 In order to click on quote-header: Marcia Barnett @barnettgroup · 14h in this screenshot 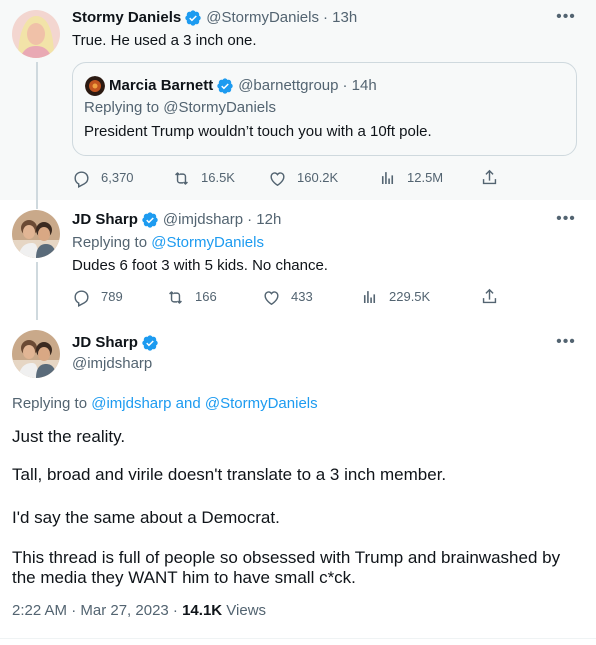, I will do `click(243, 86)`.